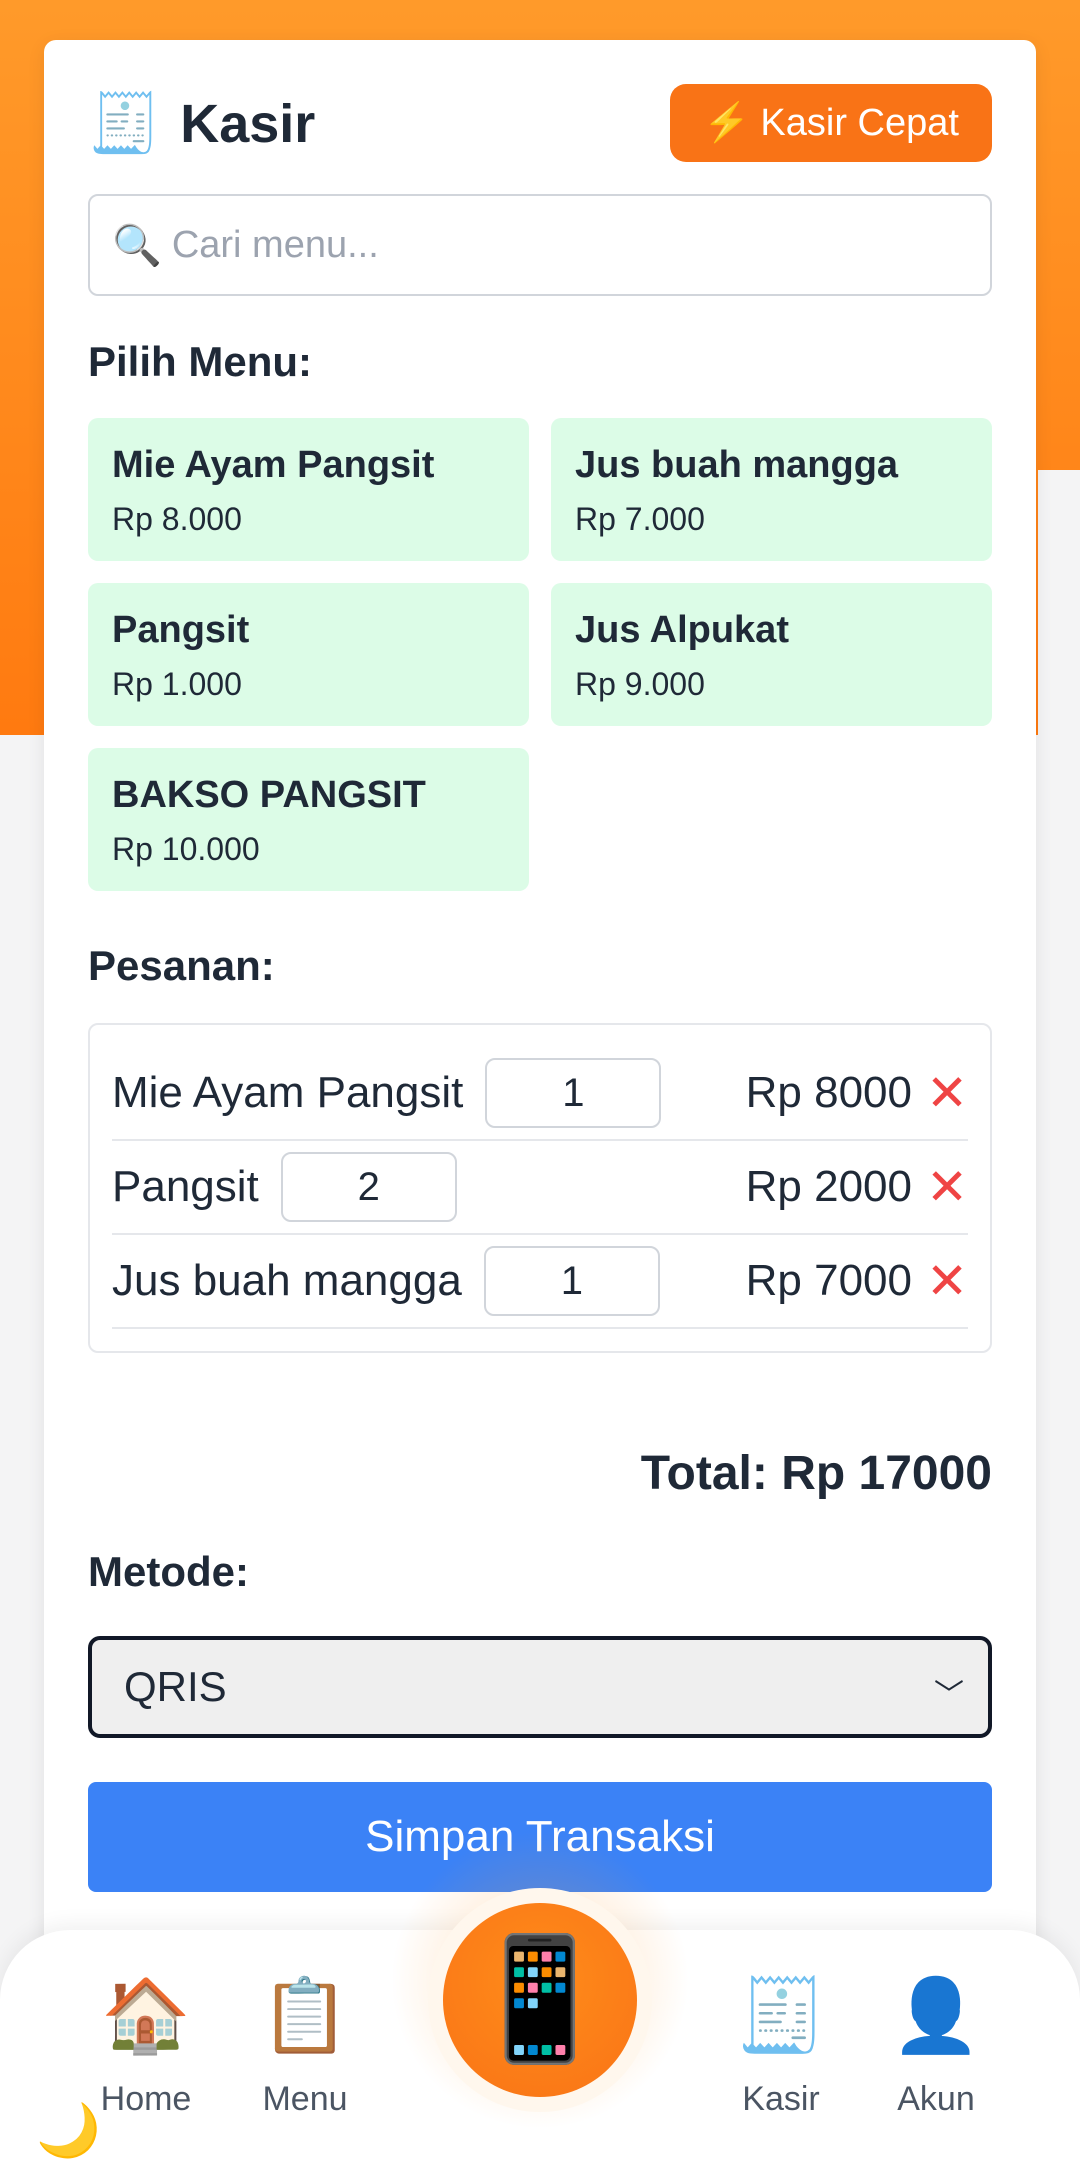 This screenshot has width=1080, height=2175. I want to click on nav-item-kasir: 🧾 Kasir, so click(781, 2049).